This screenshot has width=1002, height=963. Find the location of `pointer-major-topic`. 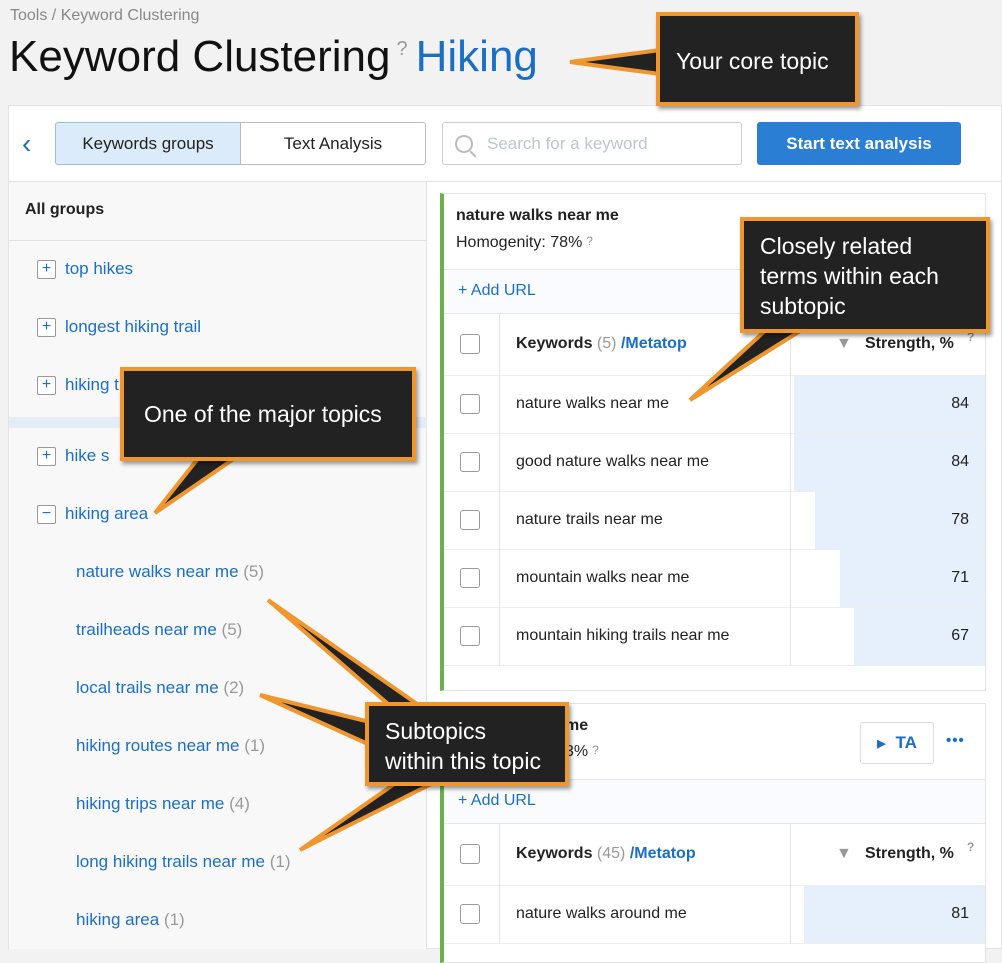

pointer-major-topic is located at coordinates (199, 484).